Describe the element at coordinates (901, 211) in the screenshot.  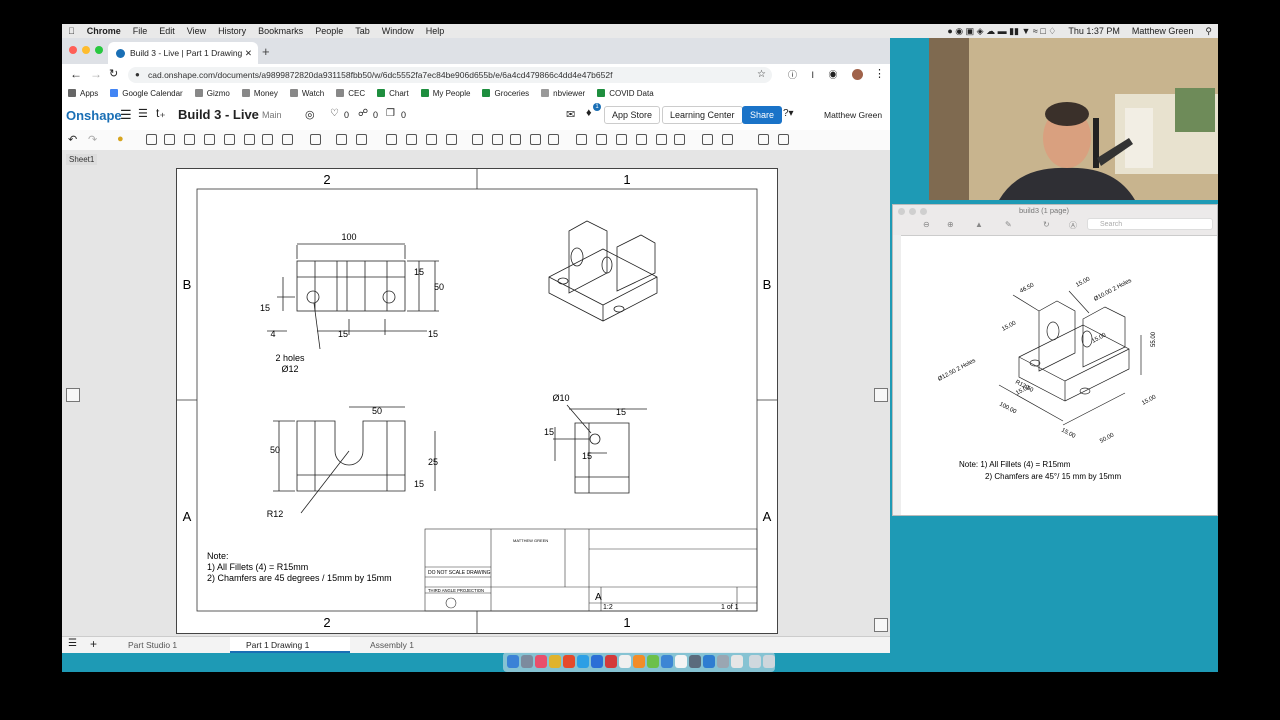
I see `preview-close-icon` at that location.